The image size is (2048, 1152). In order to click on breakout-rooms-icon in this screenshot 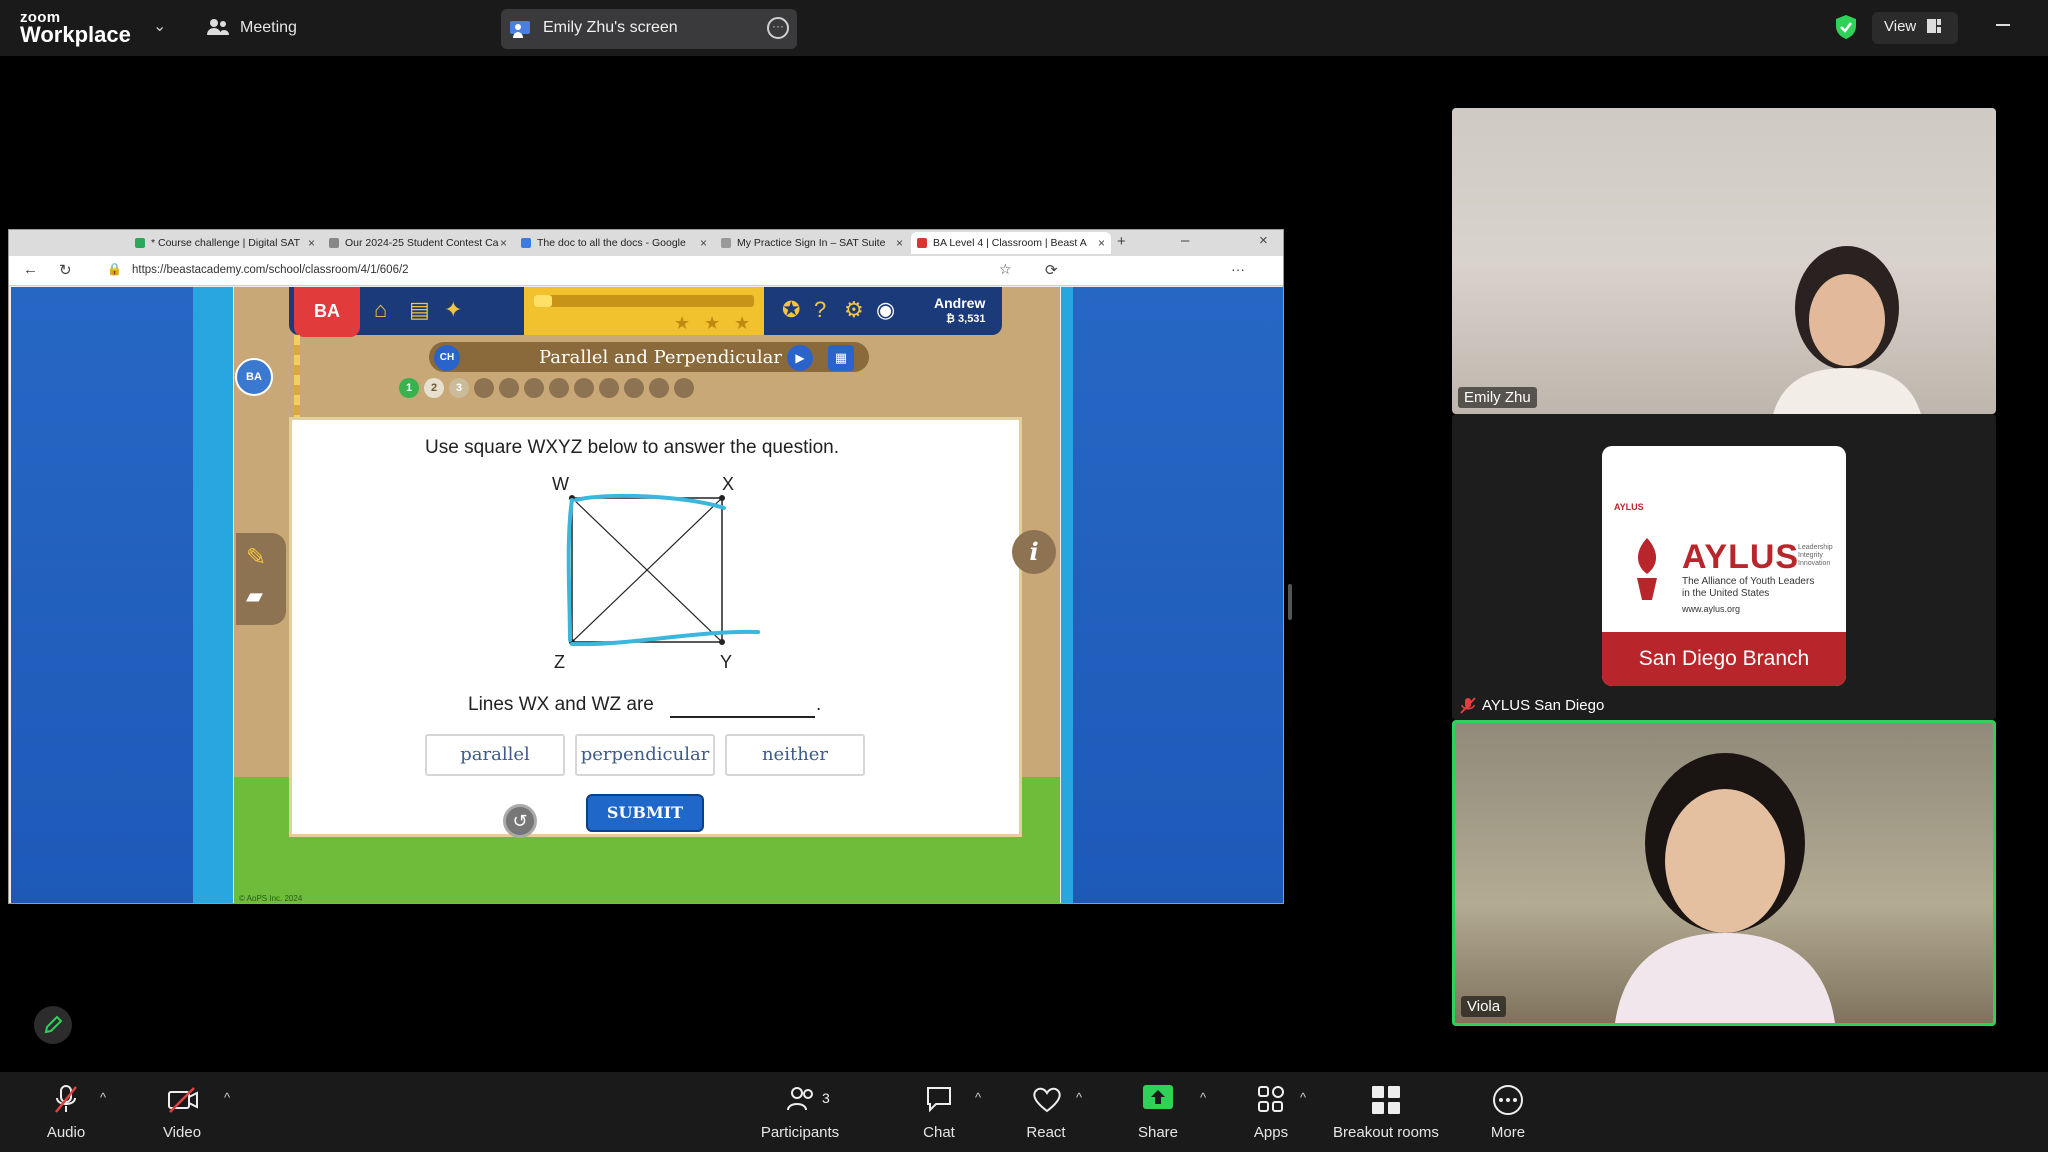, I will do `click(1386, 1100)`.